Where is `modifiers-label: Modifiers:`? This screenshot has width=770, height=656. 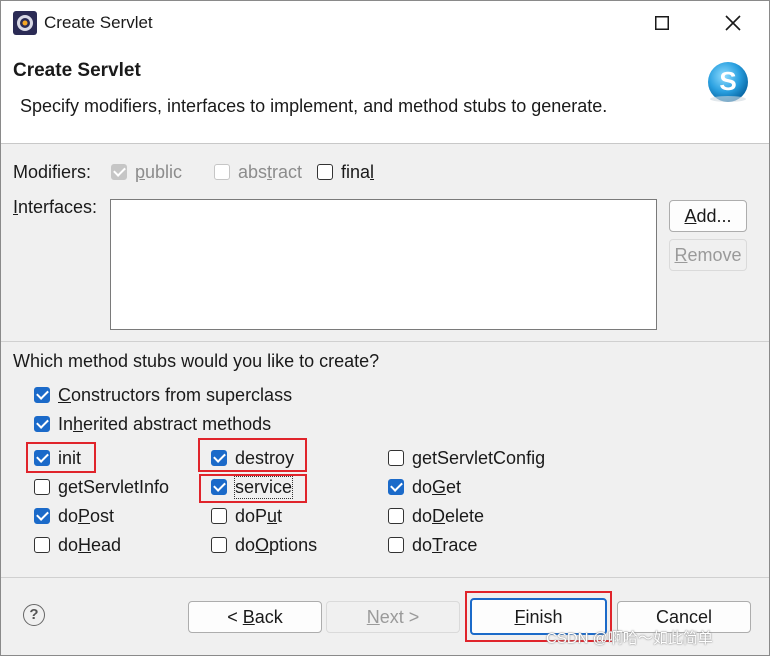
modifiers-label: Modifiers: is located at coordinates (52, 172).